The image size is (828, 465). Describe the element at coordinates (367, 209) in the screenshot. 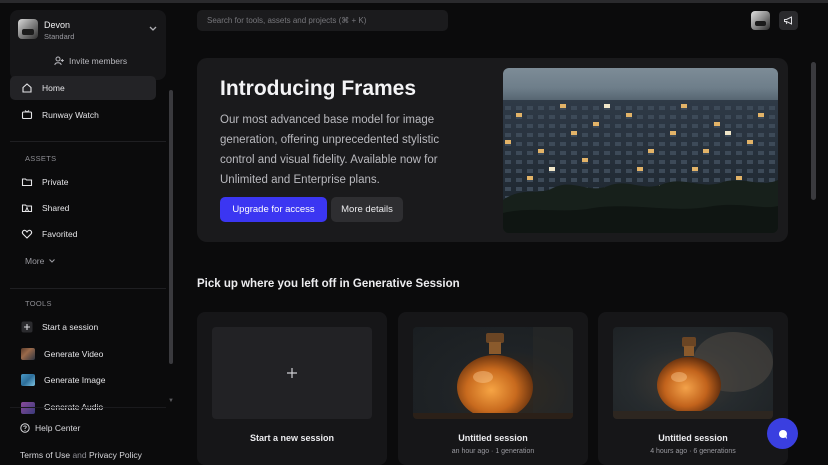

I see `more-details-button: More details` at that location.